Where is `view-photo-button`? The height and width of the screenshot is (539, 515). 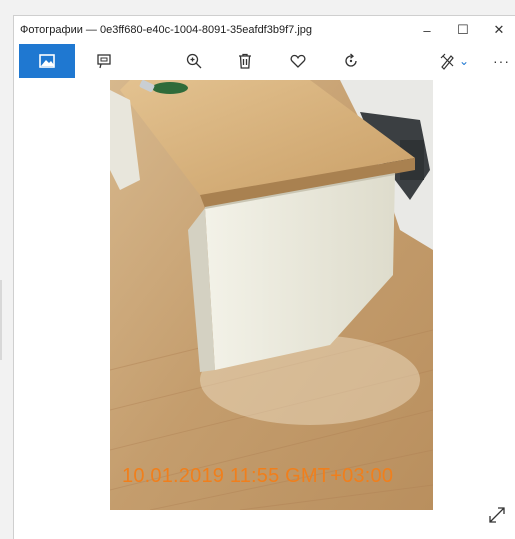
view-photo-button is located at coordinates (47, 61).